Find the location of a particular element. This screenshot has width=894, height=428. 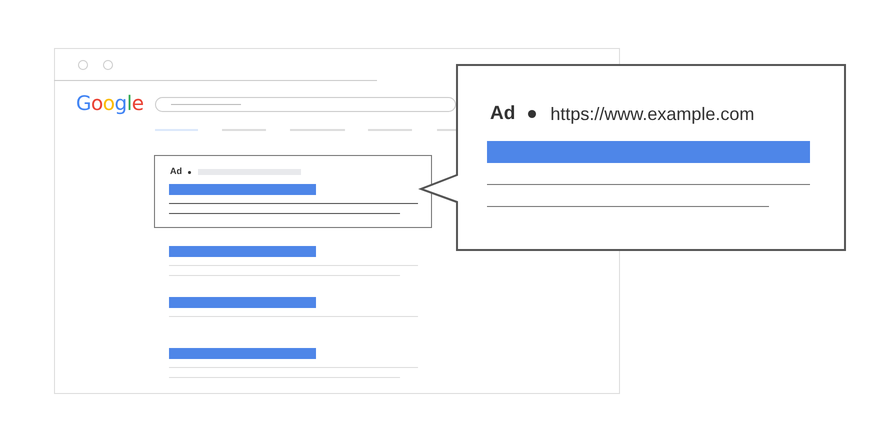

bullet-icon is located at coordinates (189, 172).